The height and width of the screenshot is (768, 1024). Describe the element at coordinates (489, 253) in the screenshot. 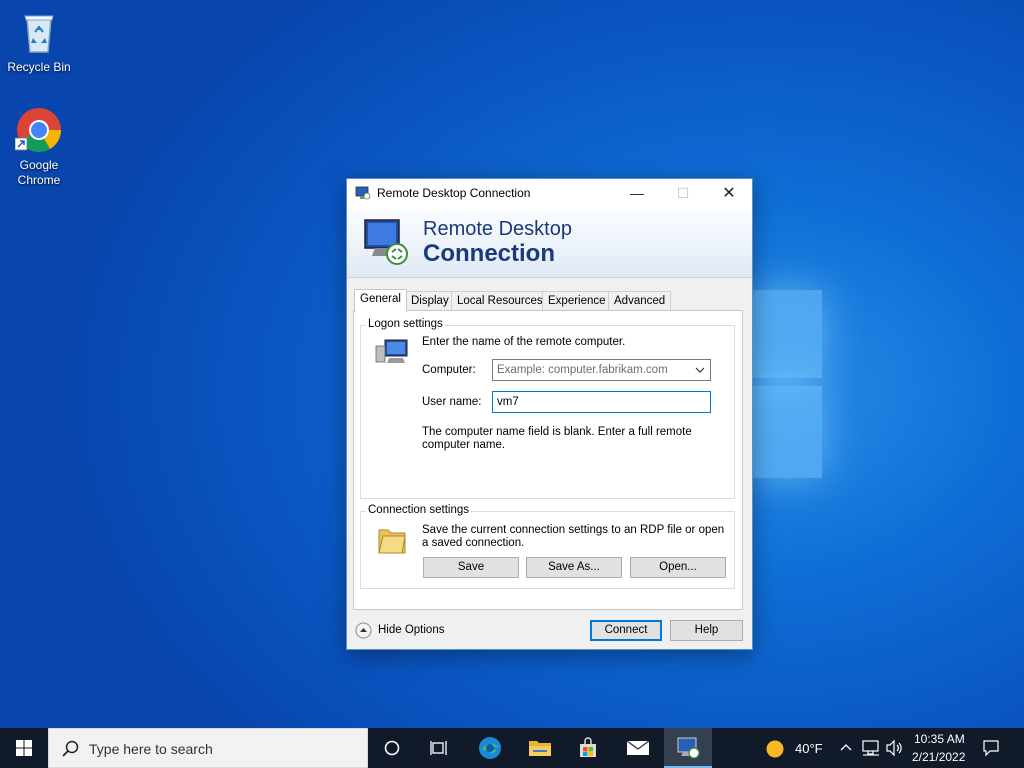

I see `banner-title-line2: Connection` at that location.